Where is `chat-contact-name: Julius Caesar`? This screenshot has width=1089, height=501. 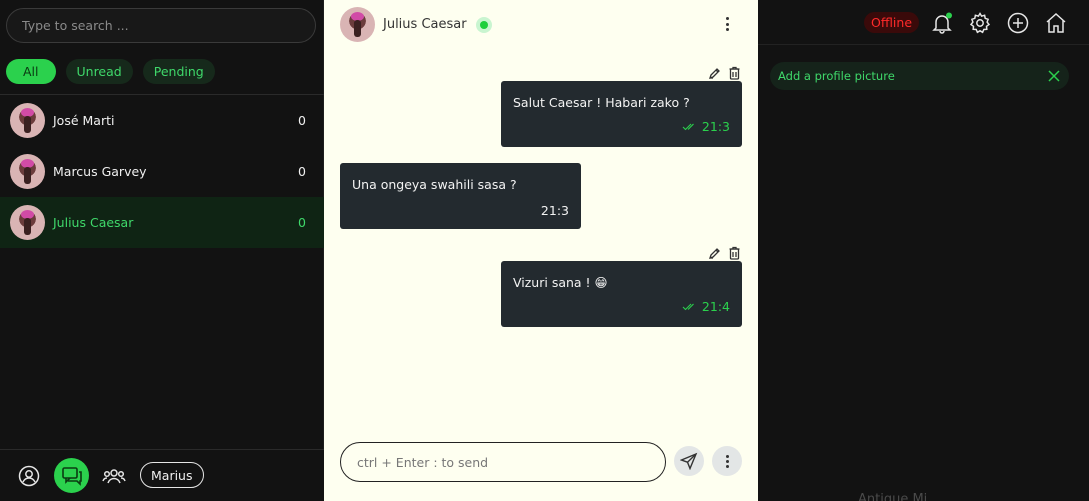 chat-contact-name: Julius Caesar is located at coordinates (425, 24).